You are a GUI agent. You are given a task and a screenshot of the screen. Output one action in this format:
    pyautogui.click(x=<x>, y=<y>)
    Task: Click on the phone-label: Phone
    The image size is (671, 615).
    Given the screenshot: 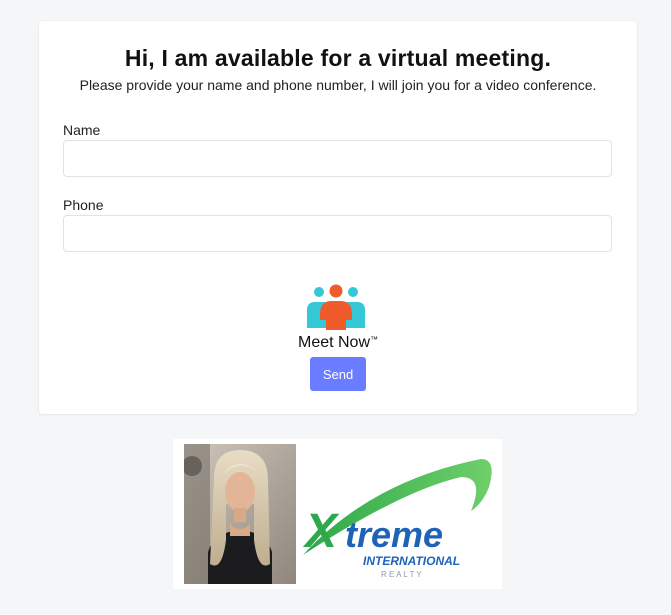 What is the action you would take?
    pyautogui.click(x=83, y=205)
    